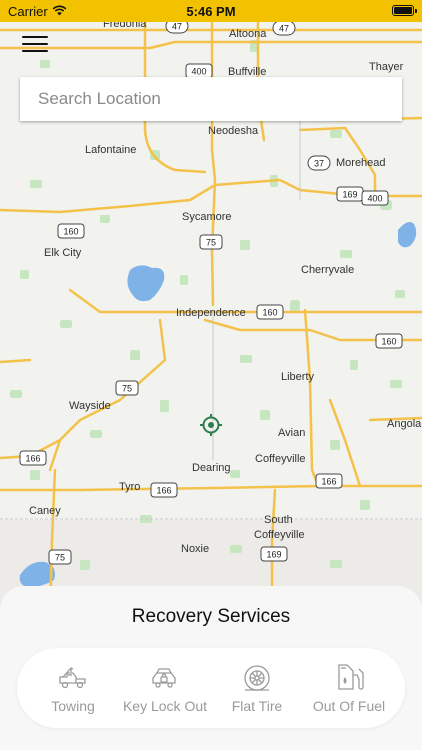  Describe the element at coordinates (404, 424) in the screenshot. I see `town-label: Angola` at that location.